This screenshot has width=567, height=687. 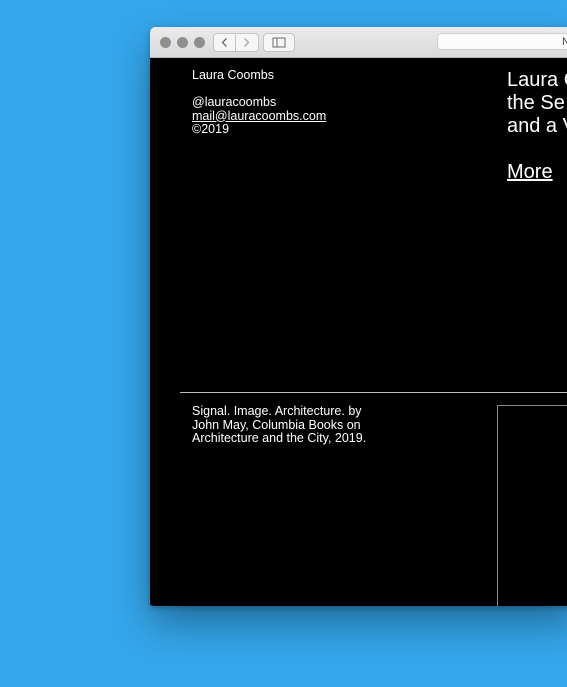 I want to click on chevron-left-icon, so click(x=224, y=42).